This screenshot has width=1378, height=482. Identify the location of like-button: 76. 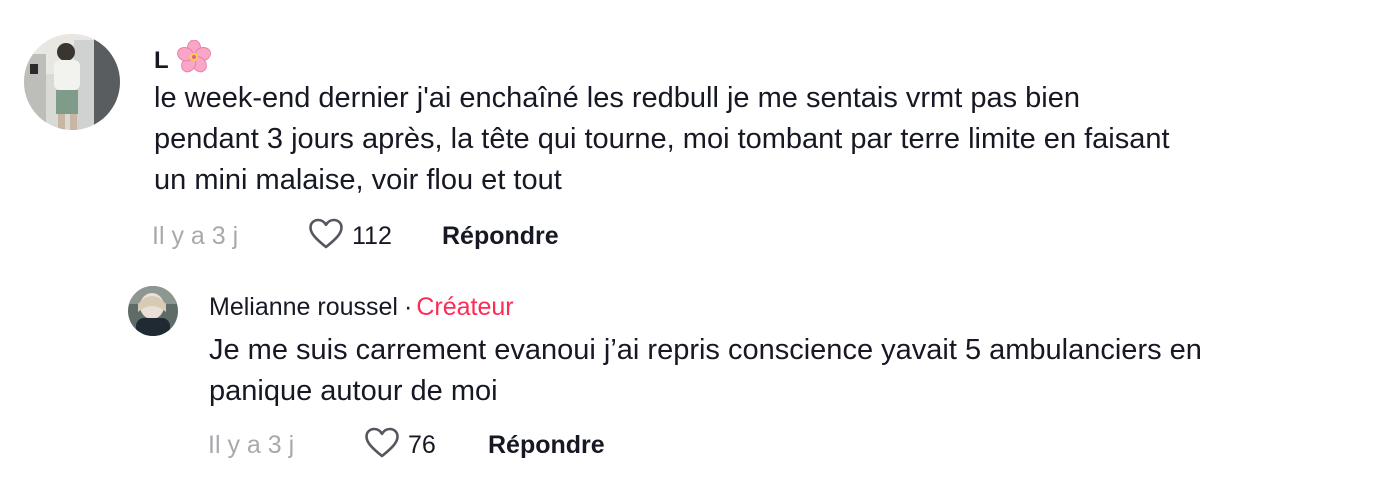
(426, 445).